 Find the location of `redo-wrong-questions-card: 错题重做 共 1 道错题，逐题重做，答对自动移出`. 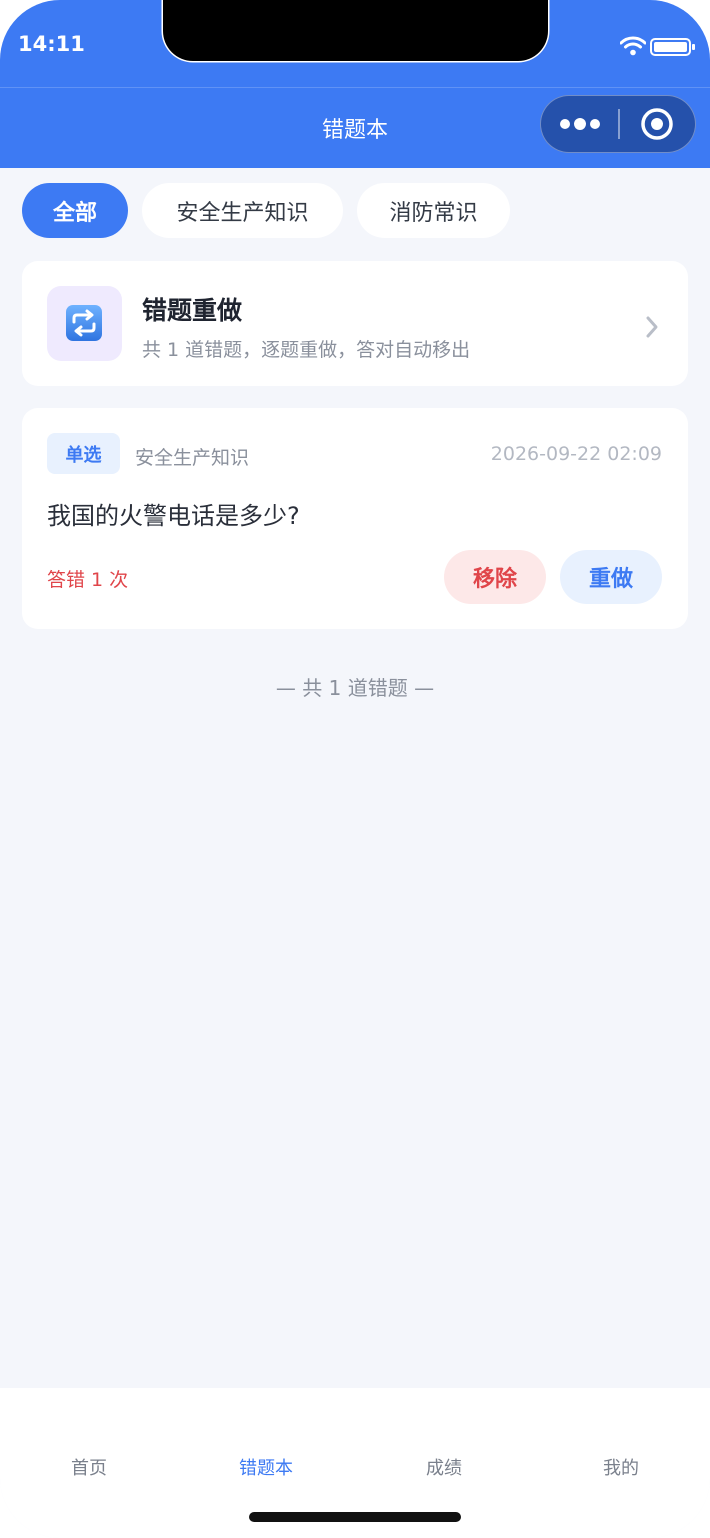

redo-wrong-questions-card: 错题重做 共 1 道错题，逐题重做，答对自动移出 is located at coordinates (355, 323).